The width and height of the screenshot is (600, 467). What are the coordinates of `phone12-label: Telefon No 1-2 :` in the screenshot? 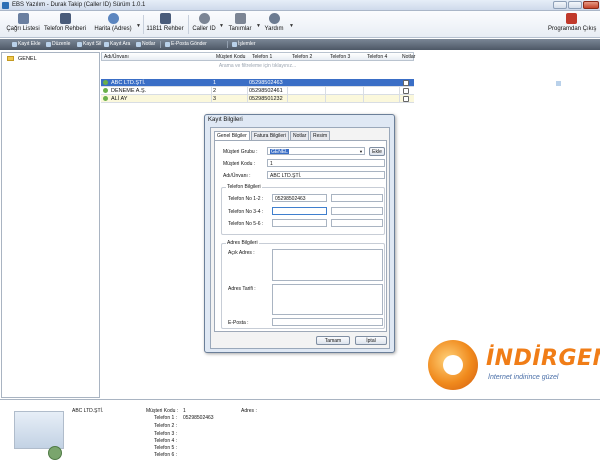 It's located at (246, 199).